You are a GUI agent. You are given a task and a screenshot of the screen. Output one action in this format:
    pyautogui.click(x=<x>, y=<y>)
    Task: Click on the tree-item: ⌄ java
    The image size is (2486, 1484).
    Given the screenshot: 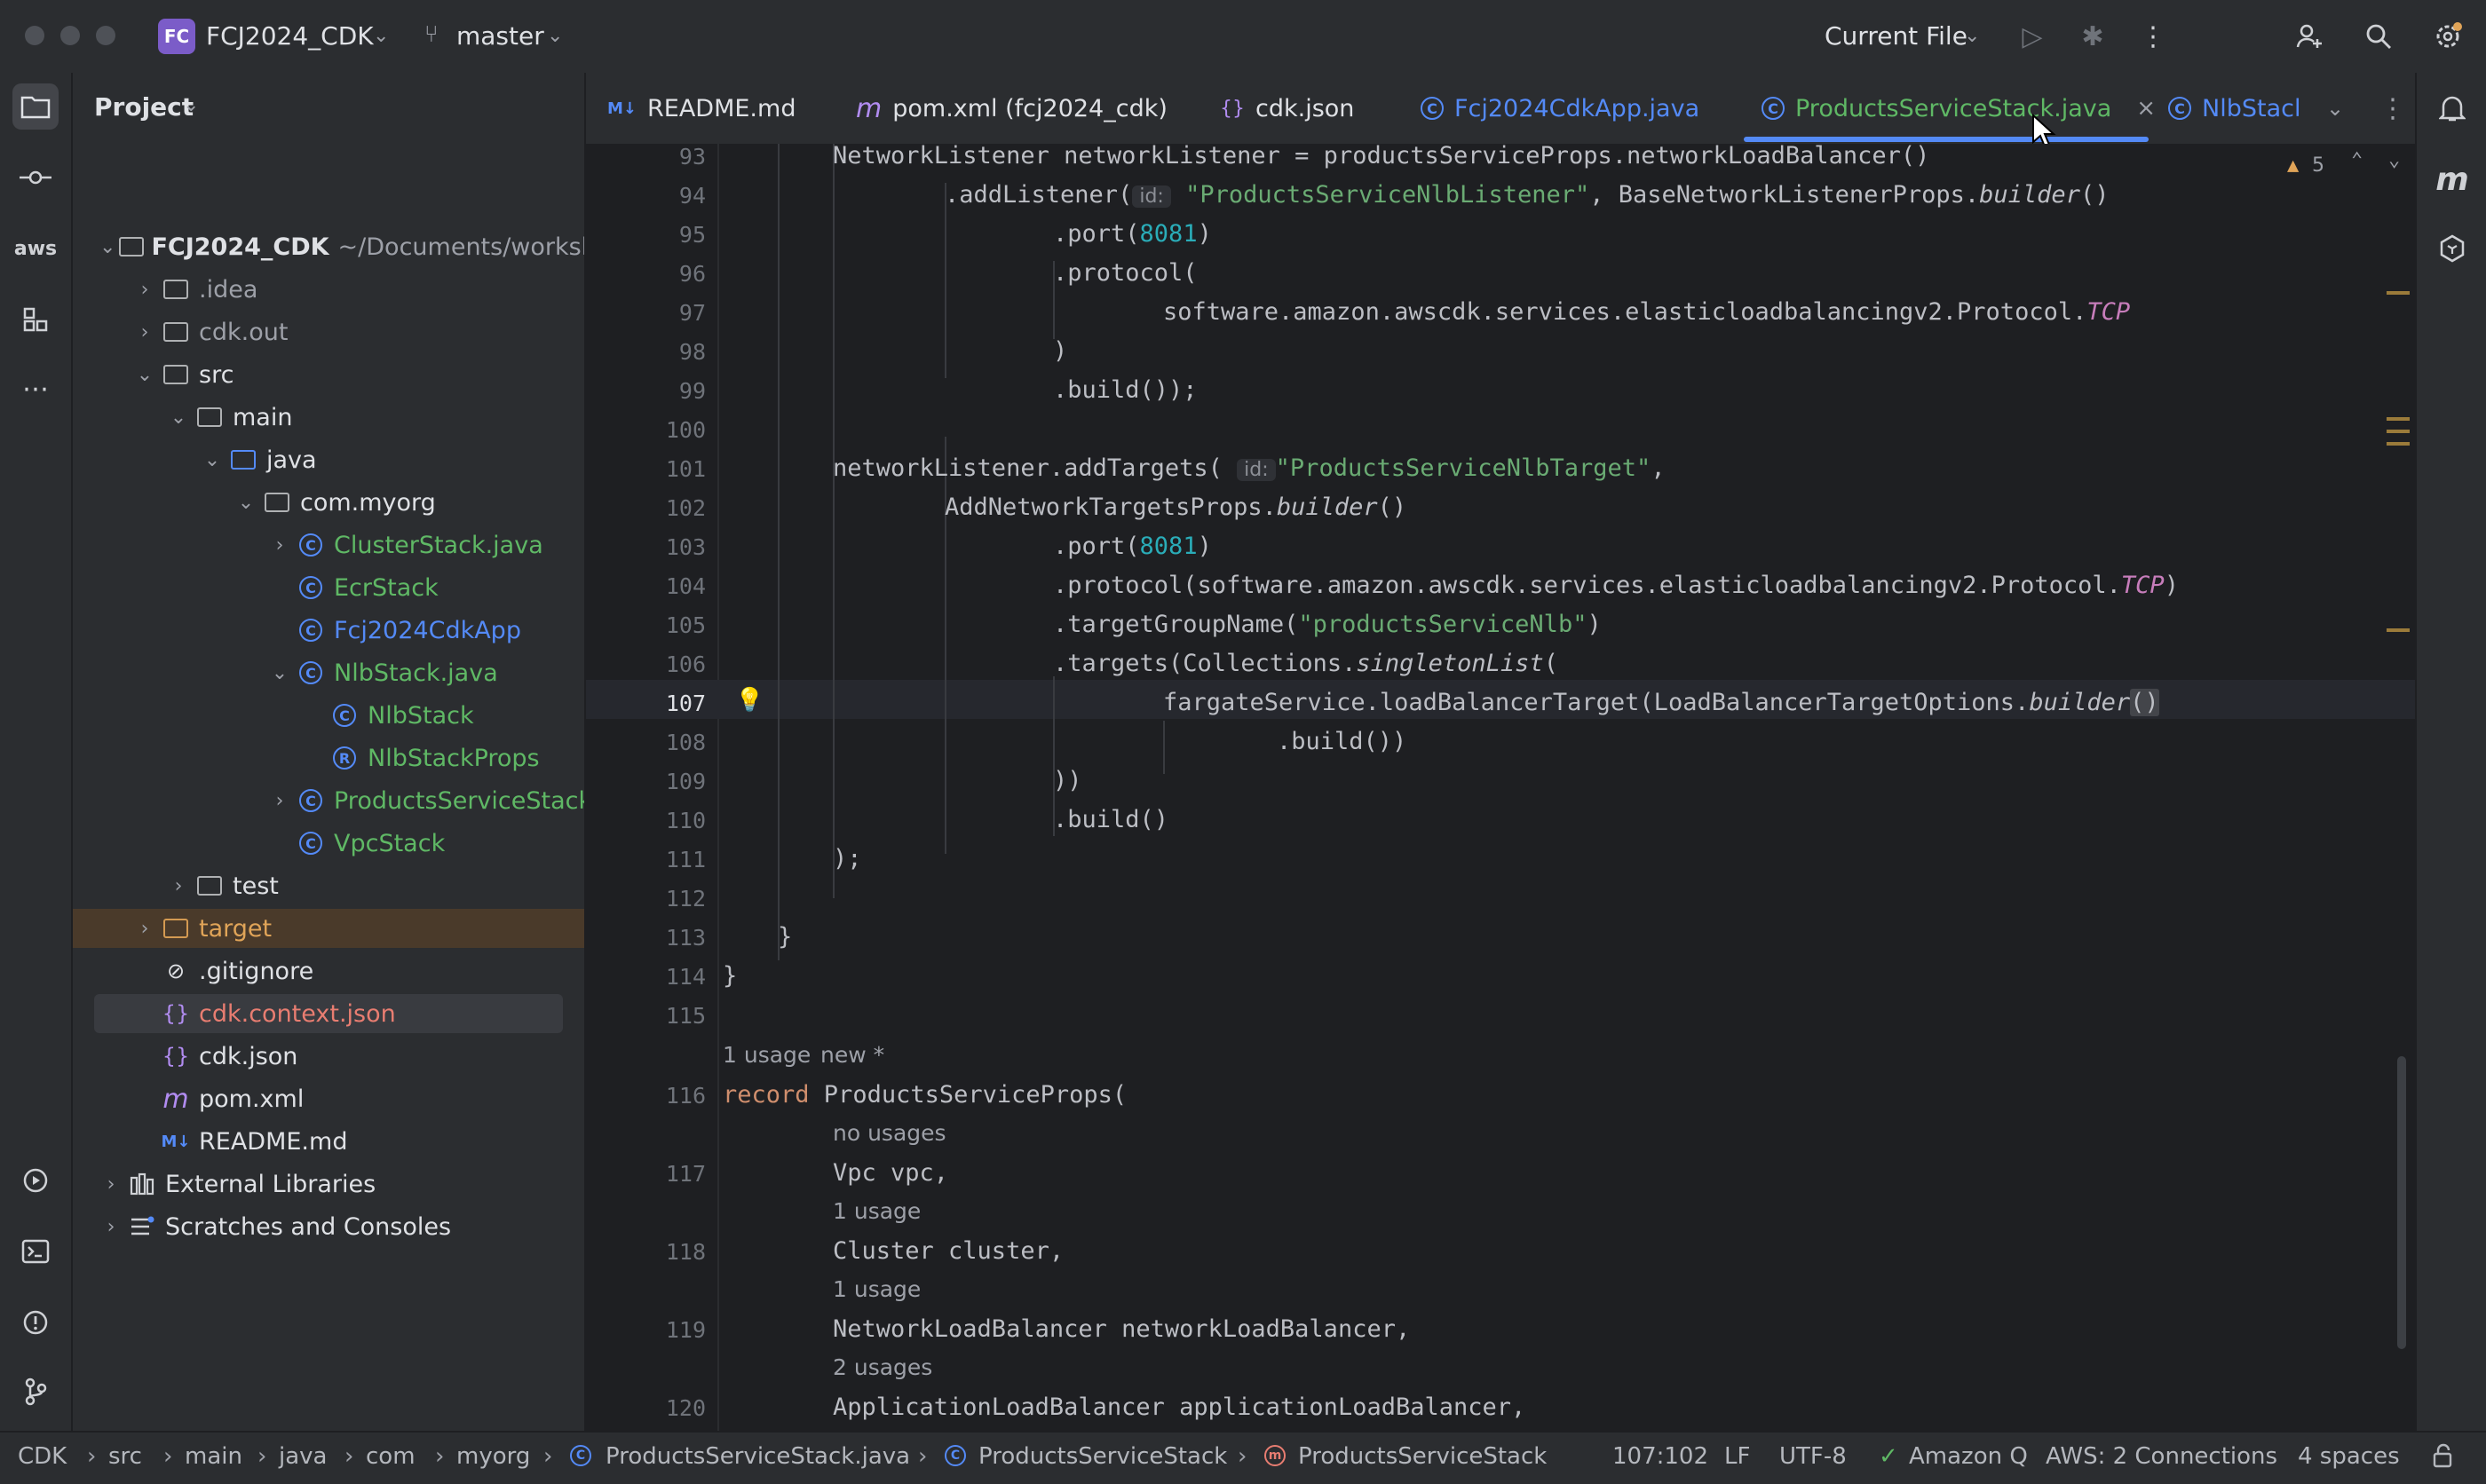 What is the action you would take?
    pyautogui.click(x=392, y=459)
    